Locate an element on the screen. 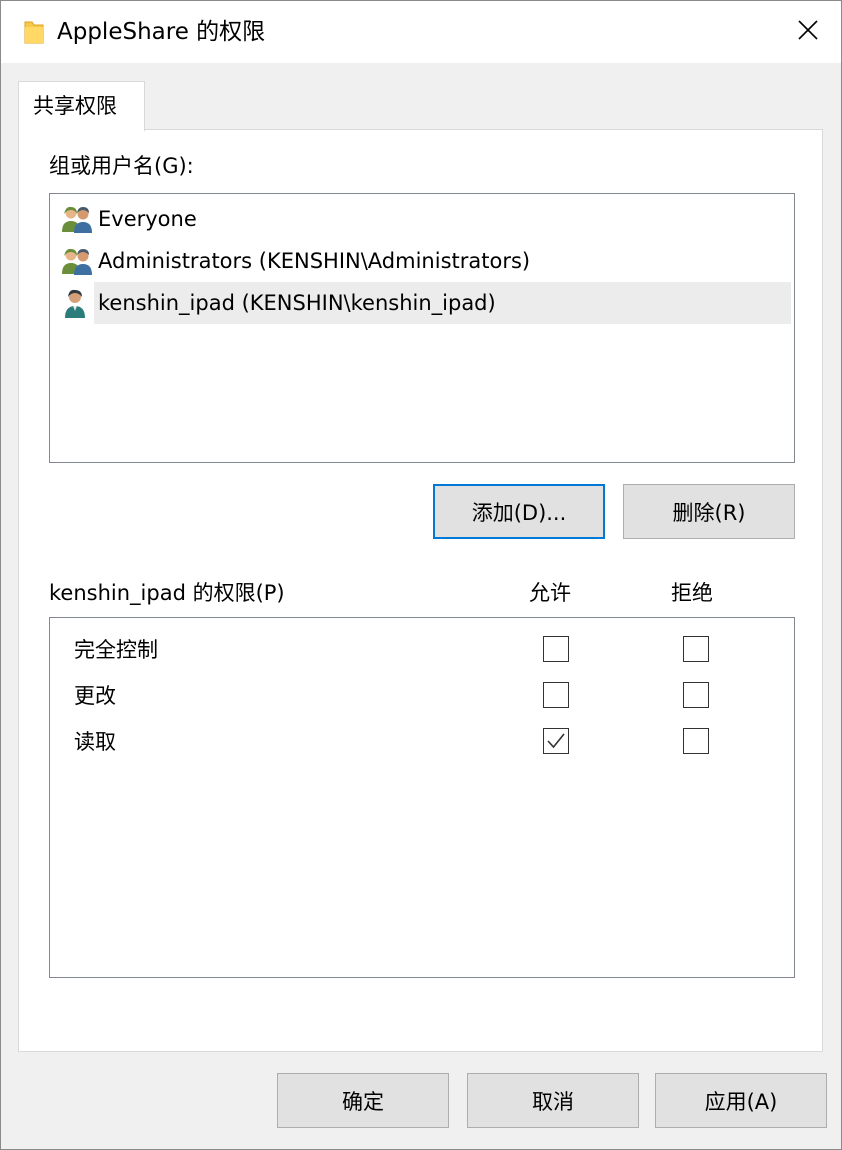  list-item-label: Everyone is located at coordinates (147, 219).